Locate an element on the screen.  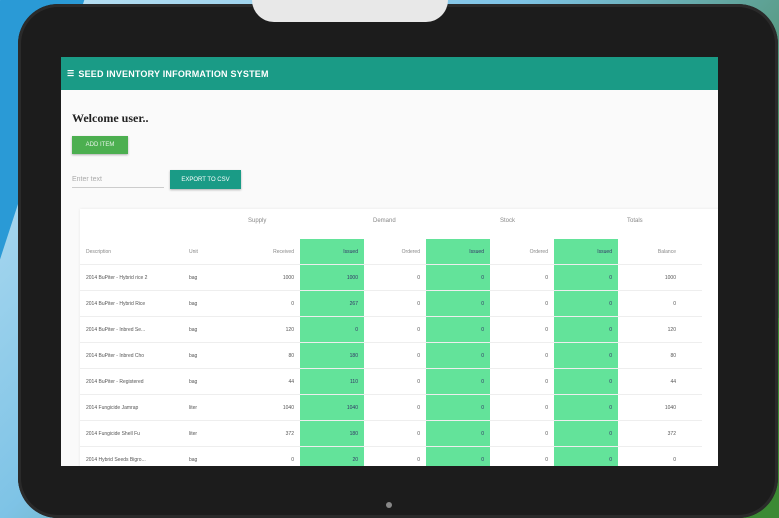
group-header: Supply is located at coordinates (257, 221).